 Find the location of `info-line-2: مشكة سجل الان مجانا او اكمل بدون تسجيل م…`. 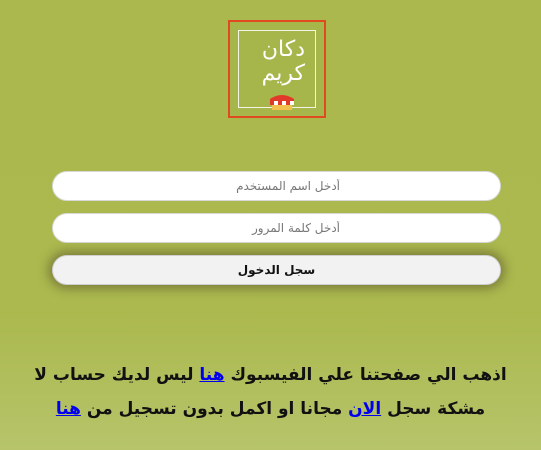

info-line-2: مشكة سجل الان مجانا او اكمل بدون تسجيل م… is located at coordinates (270, 409).